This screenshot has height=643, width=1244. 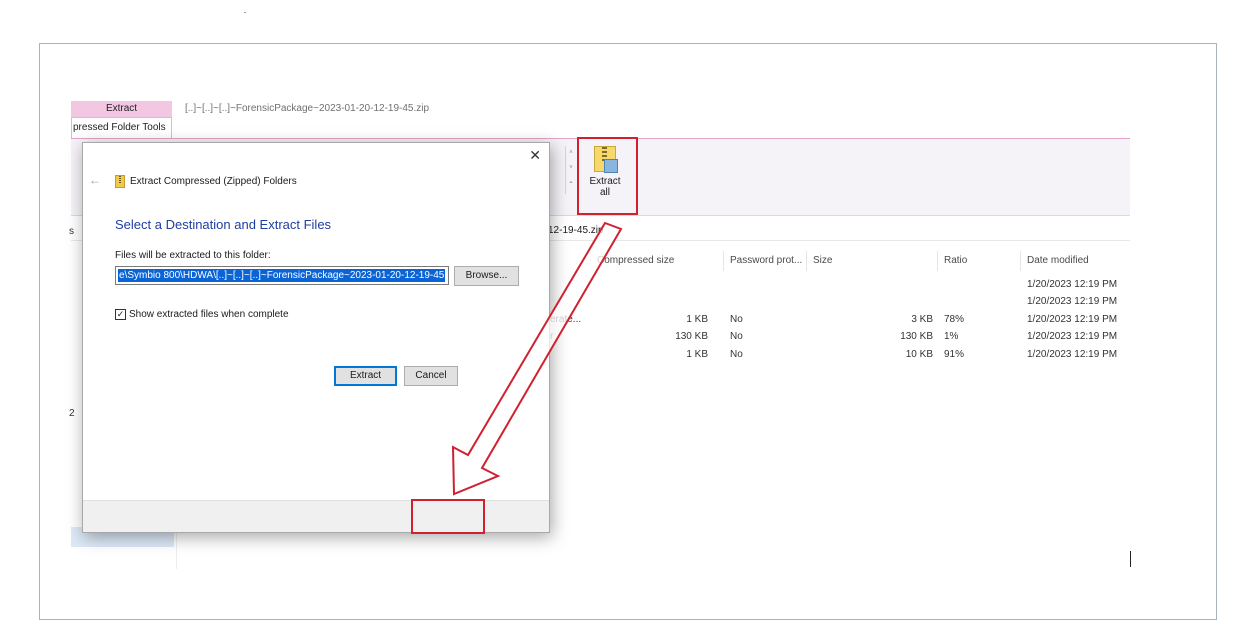 What do you see at coordinates (954, 319) in the screenshot?
I see `cell-ratio: 78%` at bounding box center [954, 319].